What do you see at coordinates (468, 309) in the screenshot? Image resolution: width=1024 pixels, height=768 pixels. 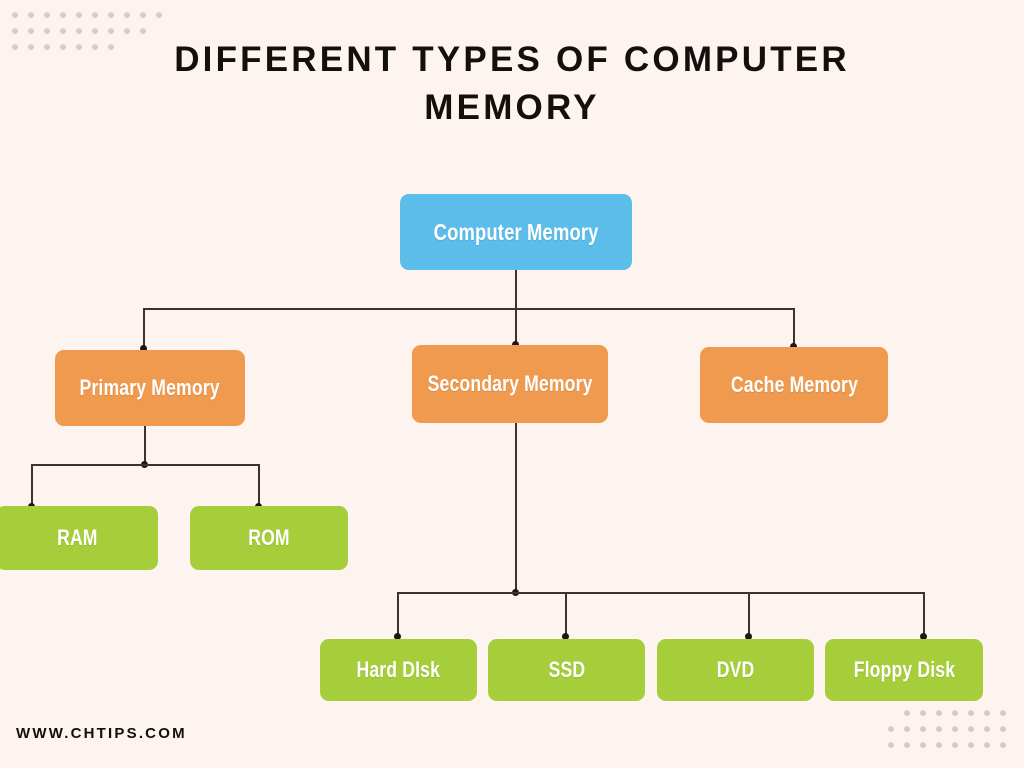 I see `connector-level1-bus` at bounding box center [468, 309].